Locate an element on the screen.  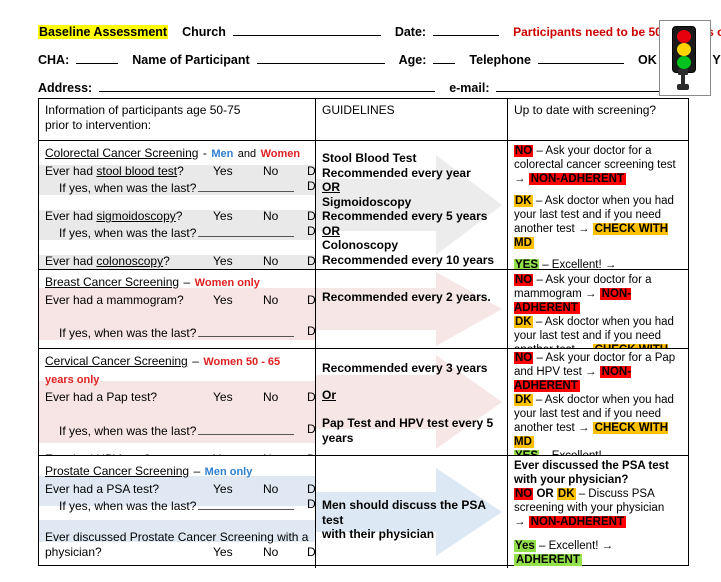
question-sigmoidoscopy: Ever had sigmoidoscopy? Yes No DK is located at coordinates (180, 216).